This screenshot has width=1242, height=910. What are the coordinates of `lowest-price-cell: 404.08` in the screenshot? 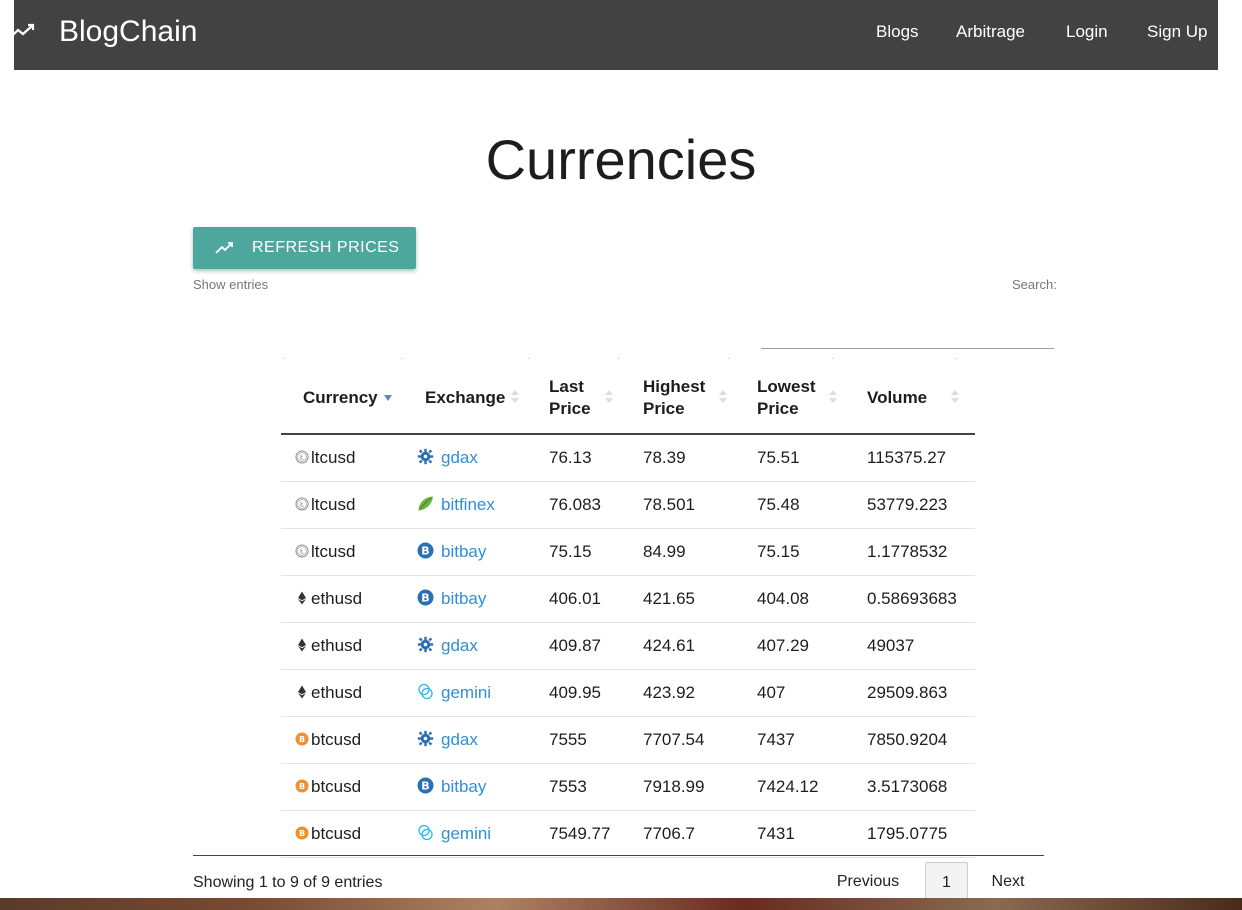 It's located at (790, 599).